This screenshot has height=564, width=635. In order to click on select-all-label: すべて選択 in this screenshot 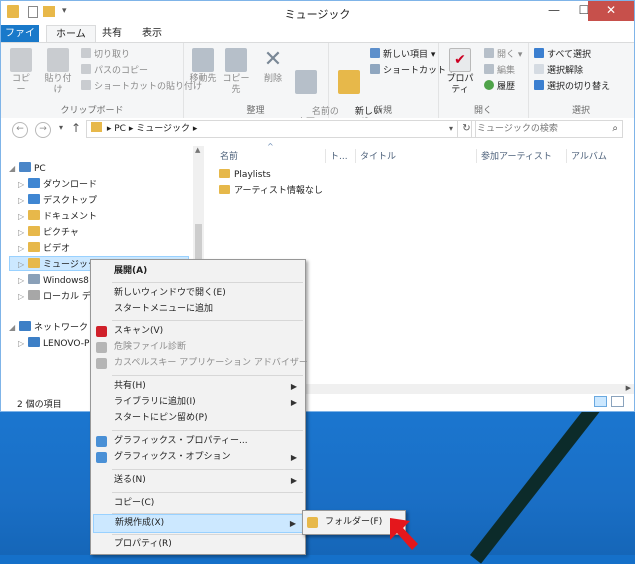, I will do `click(569, 55)`.